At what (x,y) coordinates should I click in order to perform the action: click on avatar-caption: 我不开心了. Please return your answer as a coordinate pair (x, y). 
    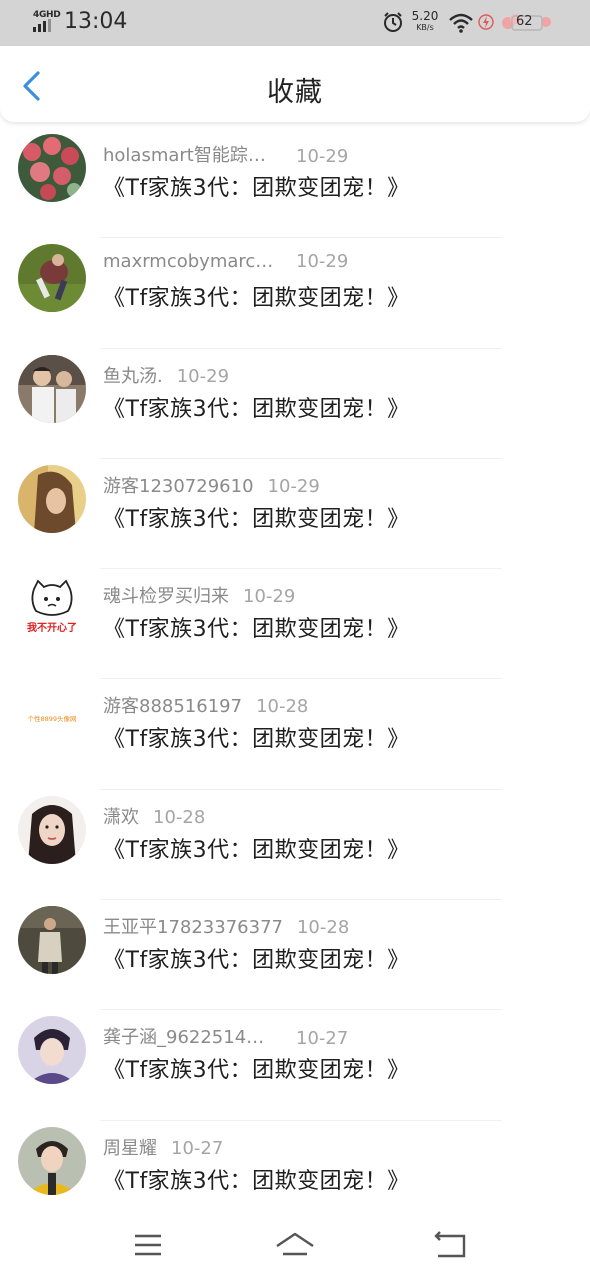
    Looking at the image, I should click on (52, 627).